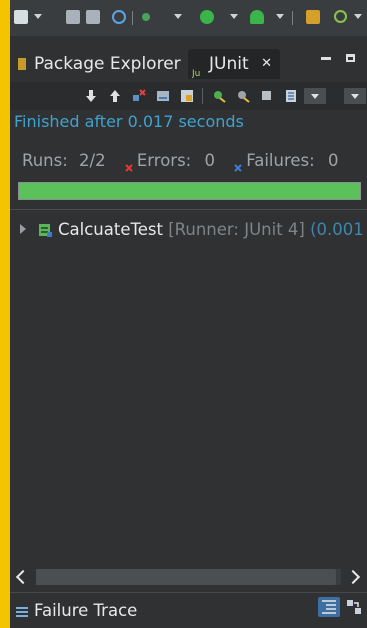 The height and width of the screenshot is (628, 367). What do you see at coordinates (291, 95) in the screenshot?
I see `test-run-history-icon` at bounding box center [291, 95].